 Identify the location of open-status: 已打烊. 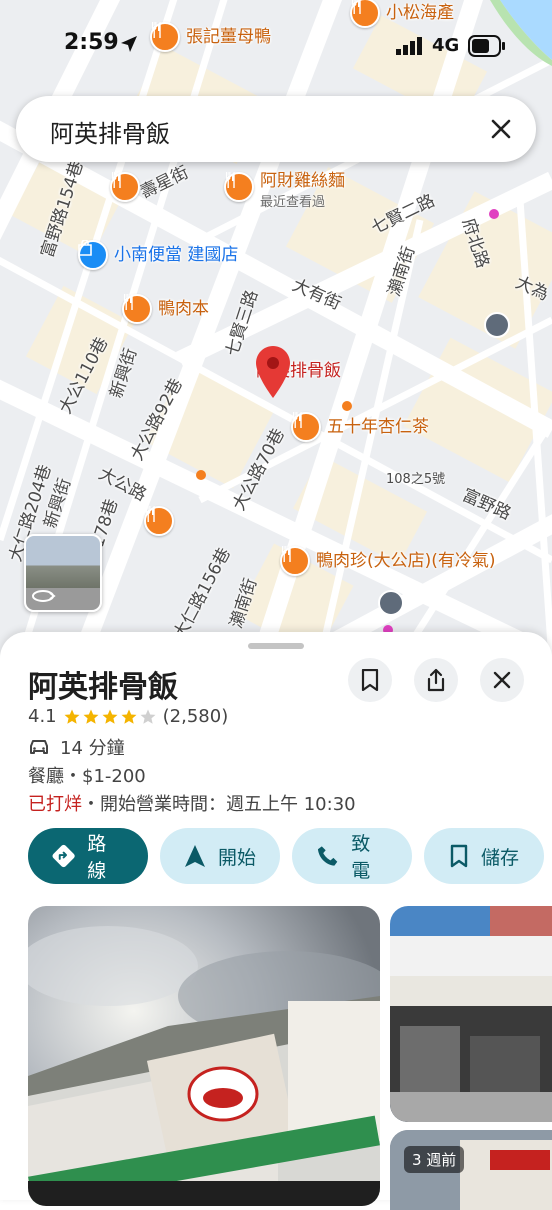
(55, 804).